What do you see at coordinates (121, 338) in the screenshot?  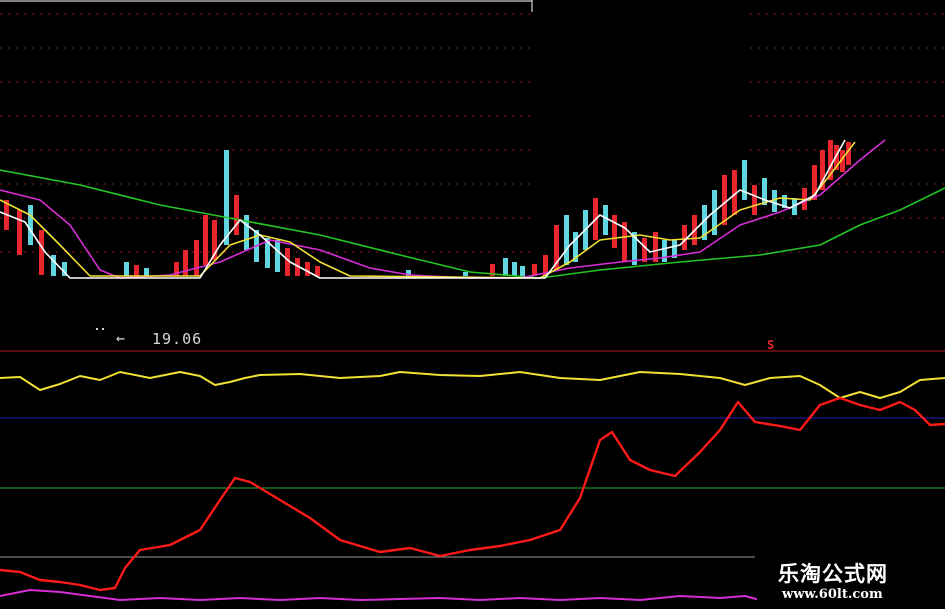 I see `left-arrow-icon: ←` at bounding box center [121, 338].